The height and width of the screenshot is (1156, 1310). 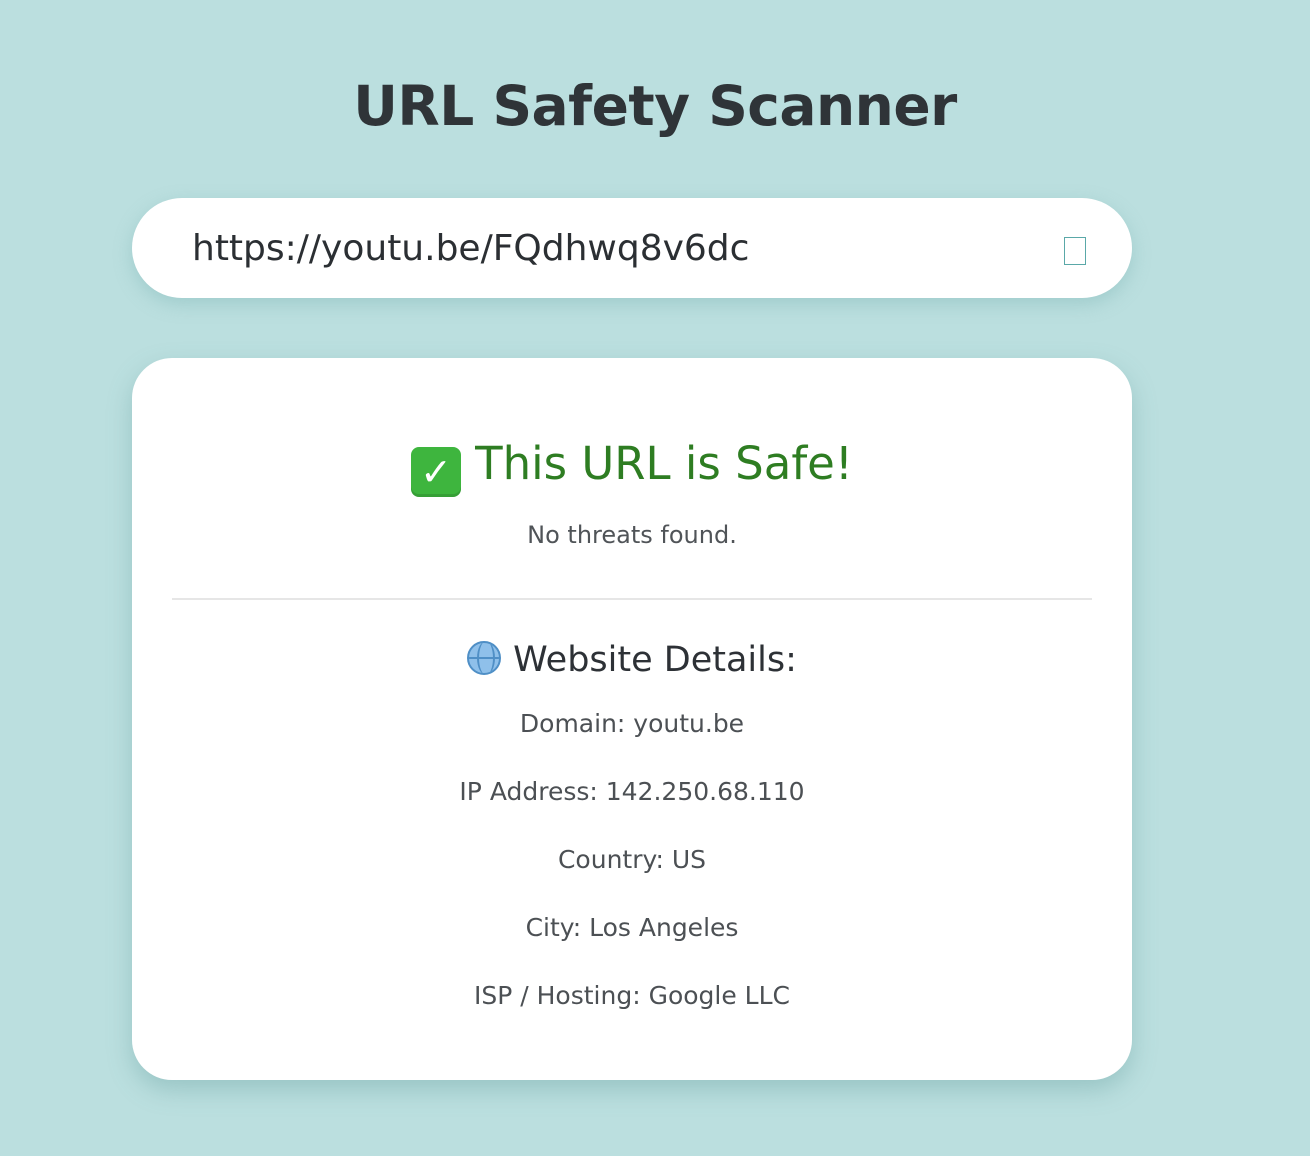 I want to click on detail-ip-address: IP Address: 142.250.68.110, so click(x=632, y=791).